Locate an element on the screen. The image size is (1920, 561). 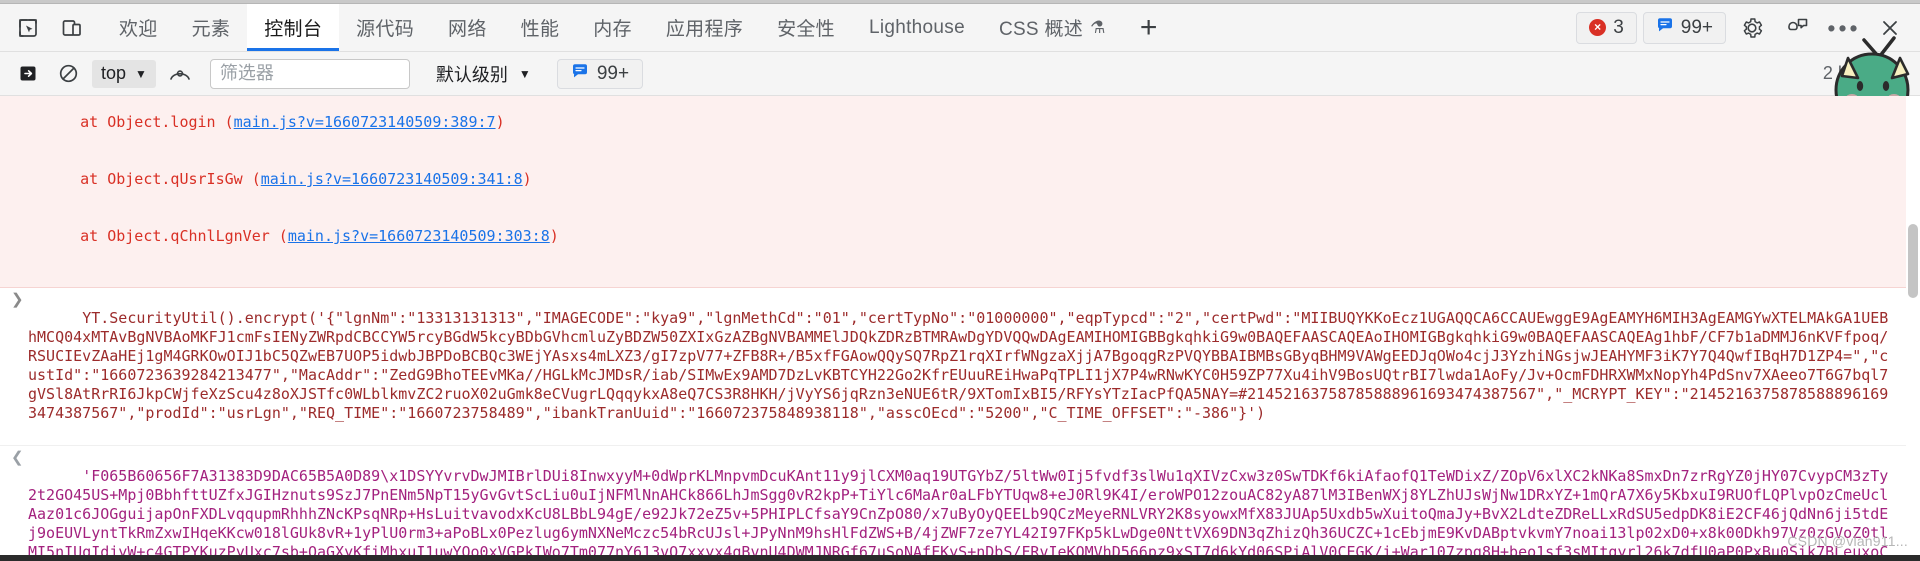
error-icon: × is located at coordinates (1598, 27).